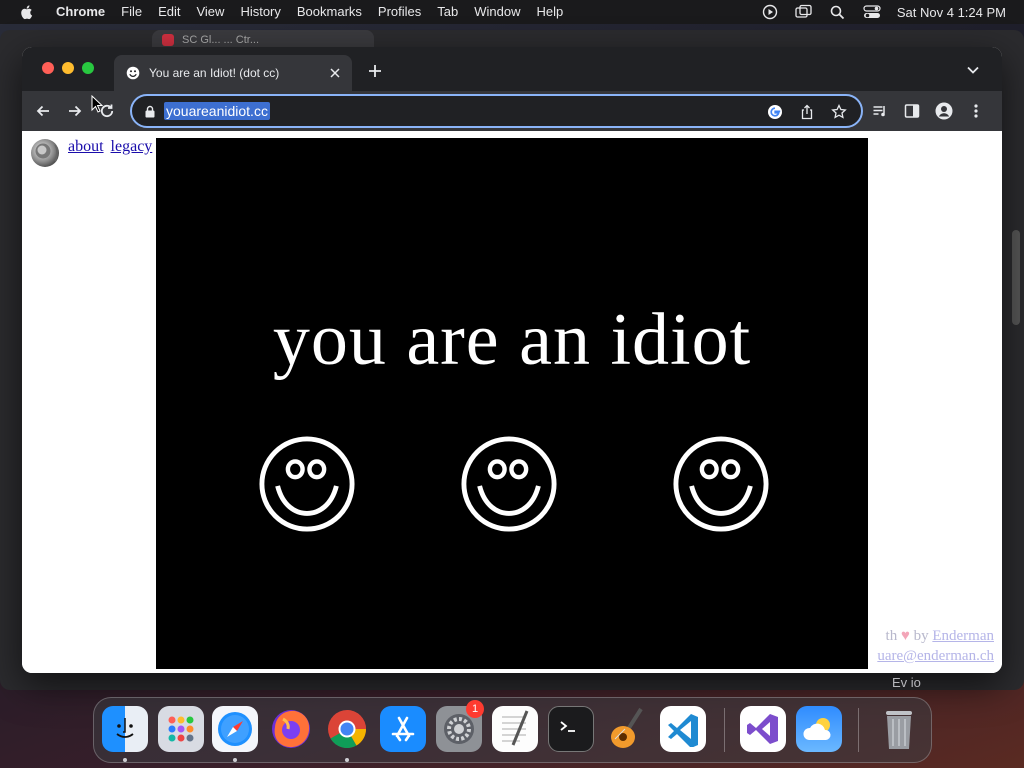 The image size is (1024, 768). What do you see at coordinates (80, 12) in the screenshot?
I see `menu-app-name: Chrome` at bounding box center [80, 12].